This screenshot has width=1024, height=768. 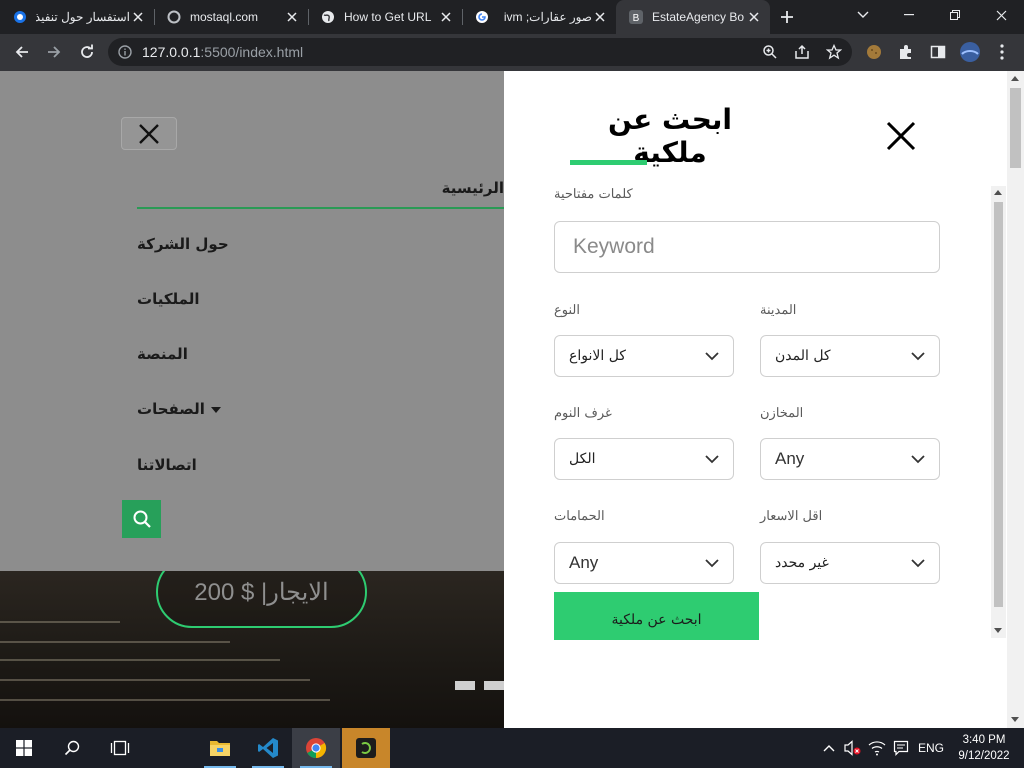 What do you see at coordinates (480, 52) in the screenshot?
I see `address-bar: 127.0.0.1:5500/index.html` at bounding box center [480, 52].